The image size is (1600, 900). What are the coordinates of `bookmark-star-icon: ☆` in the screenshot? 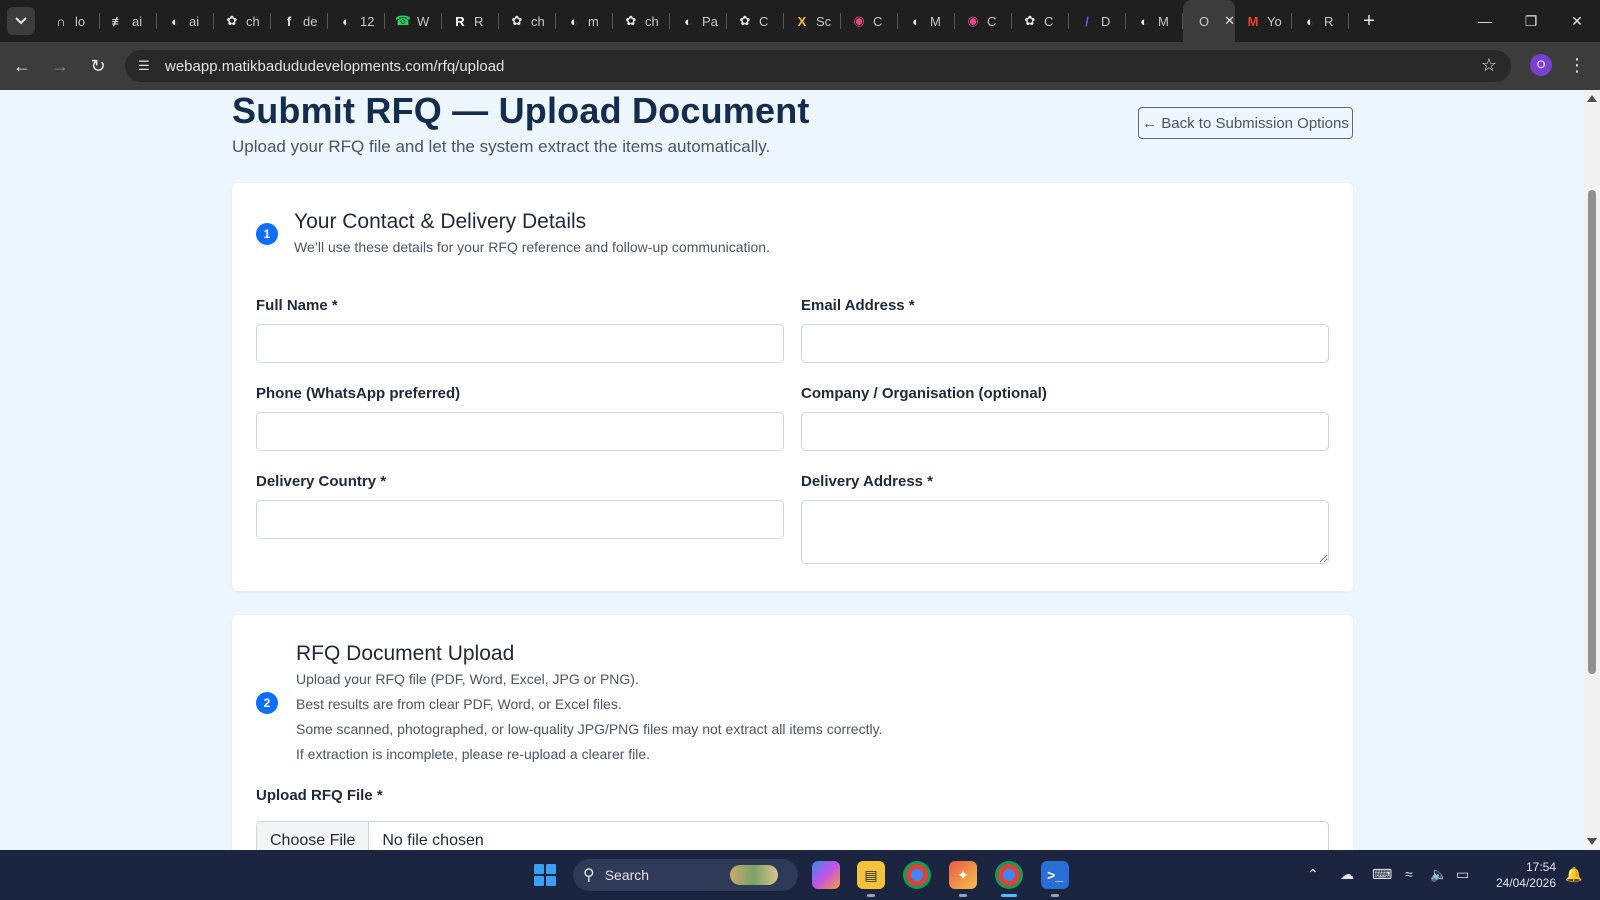 It's located at (1489, 65).